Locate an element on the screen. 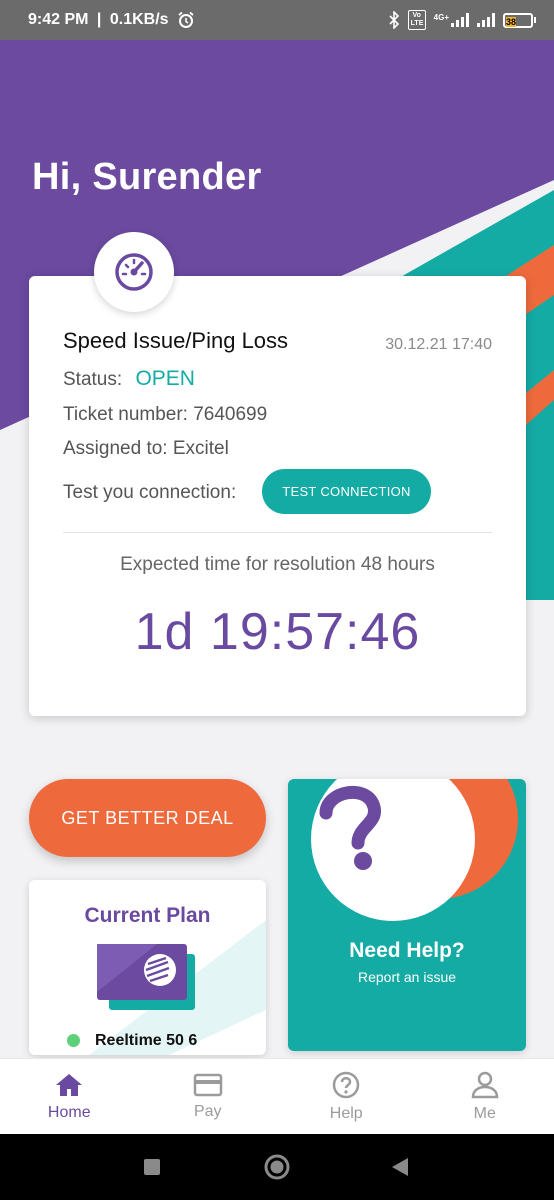  help-subtitle: Report an issue is located at coordinates (407, 977).